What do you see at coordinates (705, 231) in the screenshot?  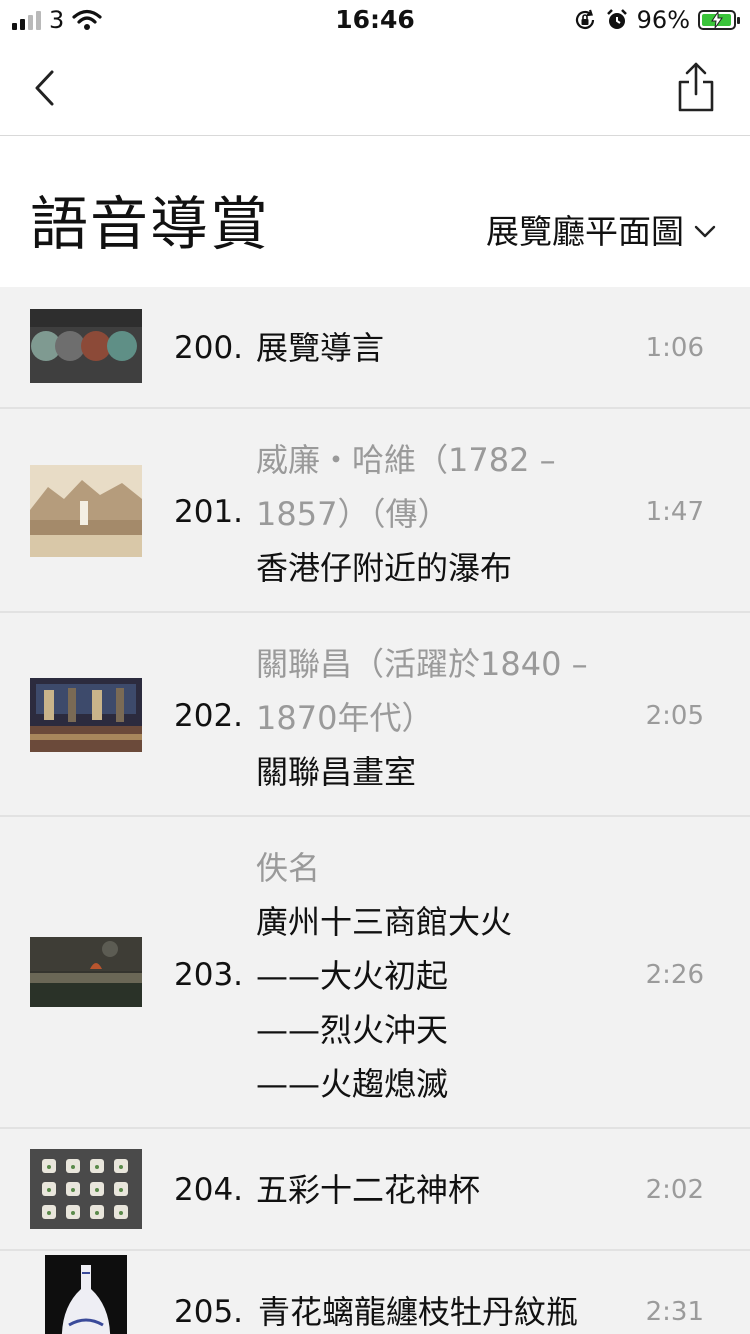 I see `chevron-down-icon` at bounding box center [705, 231].